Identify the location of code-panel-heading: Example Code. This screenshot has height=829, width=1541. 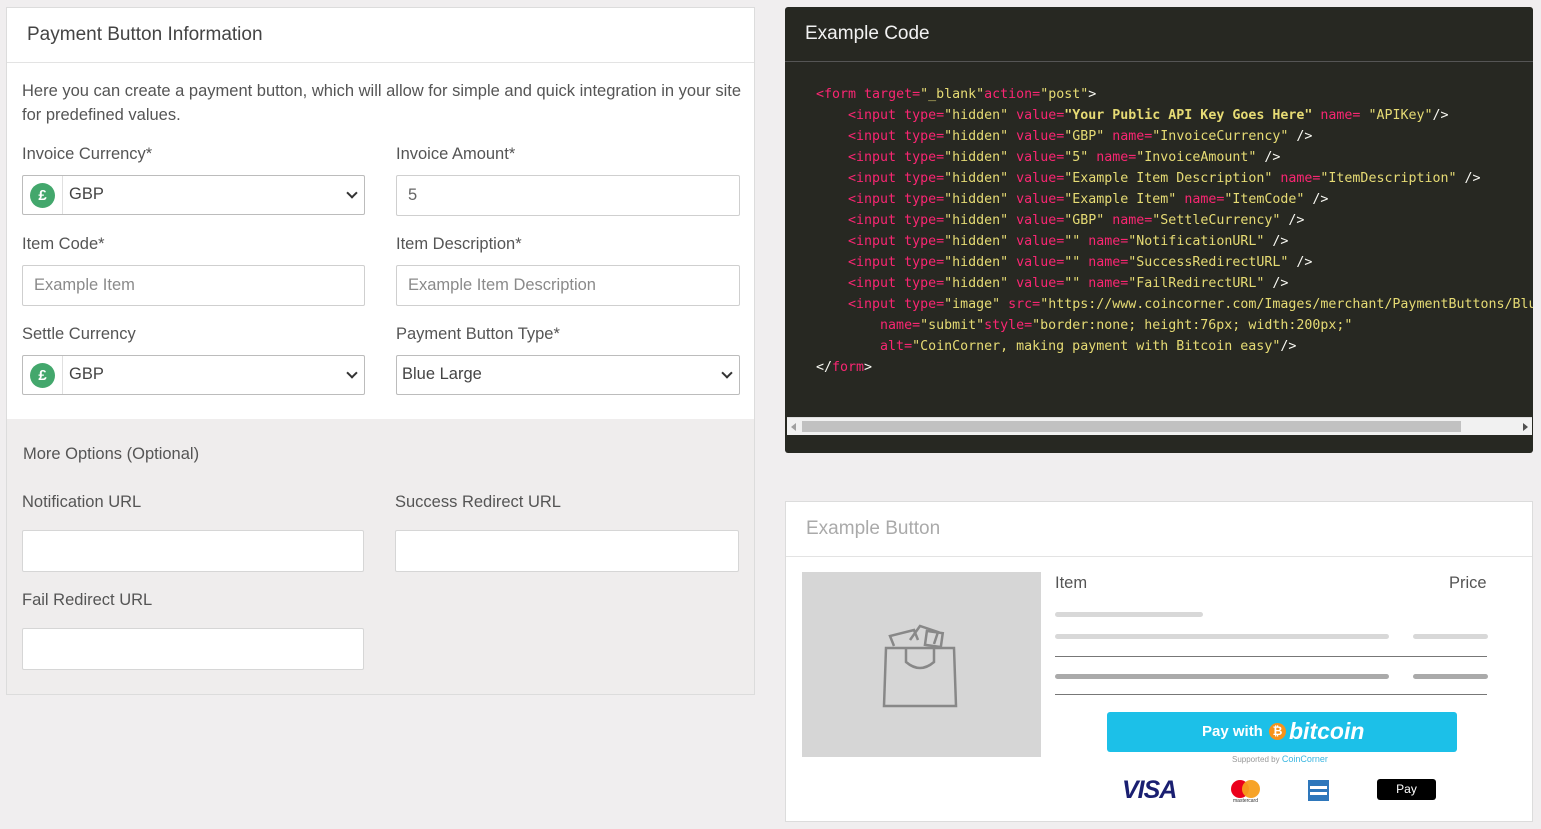
(1159, 34).